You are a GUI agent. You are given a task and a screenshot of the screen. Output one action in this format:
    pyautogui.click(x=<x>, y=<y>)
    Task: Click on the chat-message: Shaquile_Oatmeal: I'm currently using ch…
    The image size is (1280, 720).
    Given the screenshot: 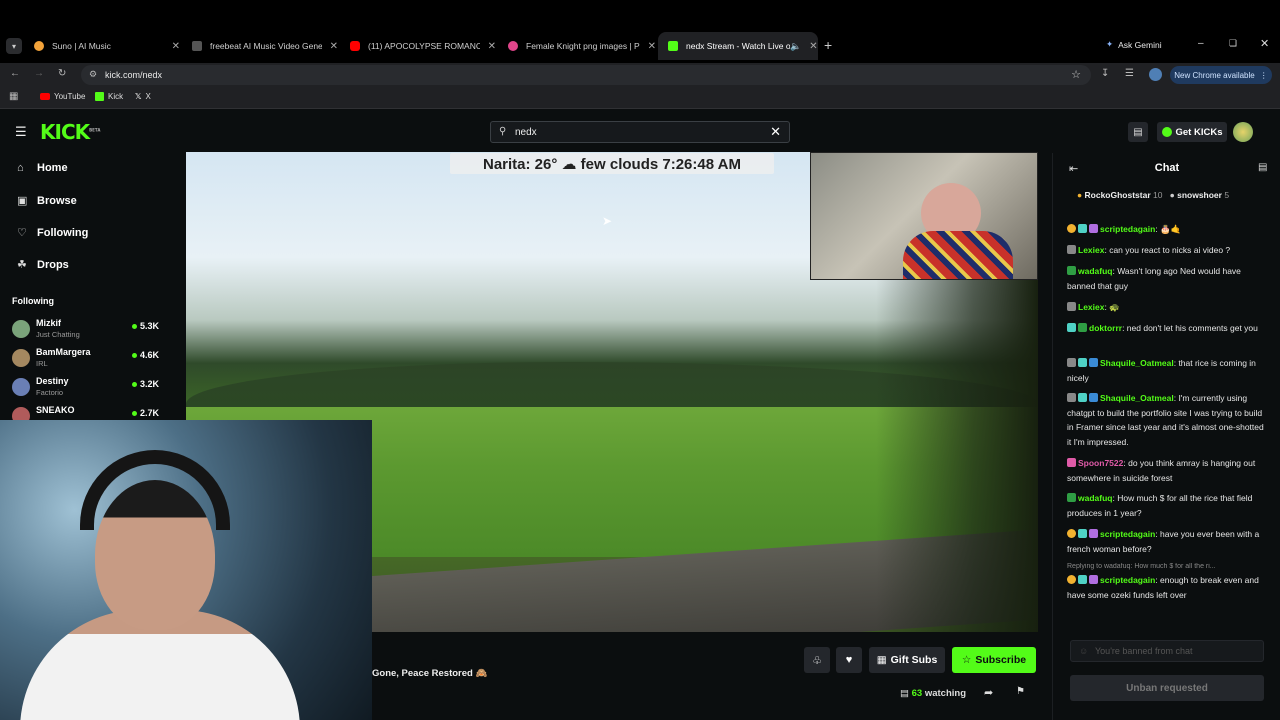 What is the action you would take?
    pyautogui.click(x=1167, y=420)
    